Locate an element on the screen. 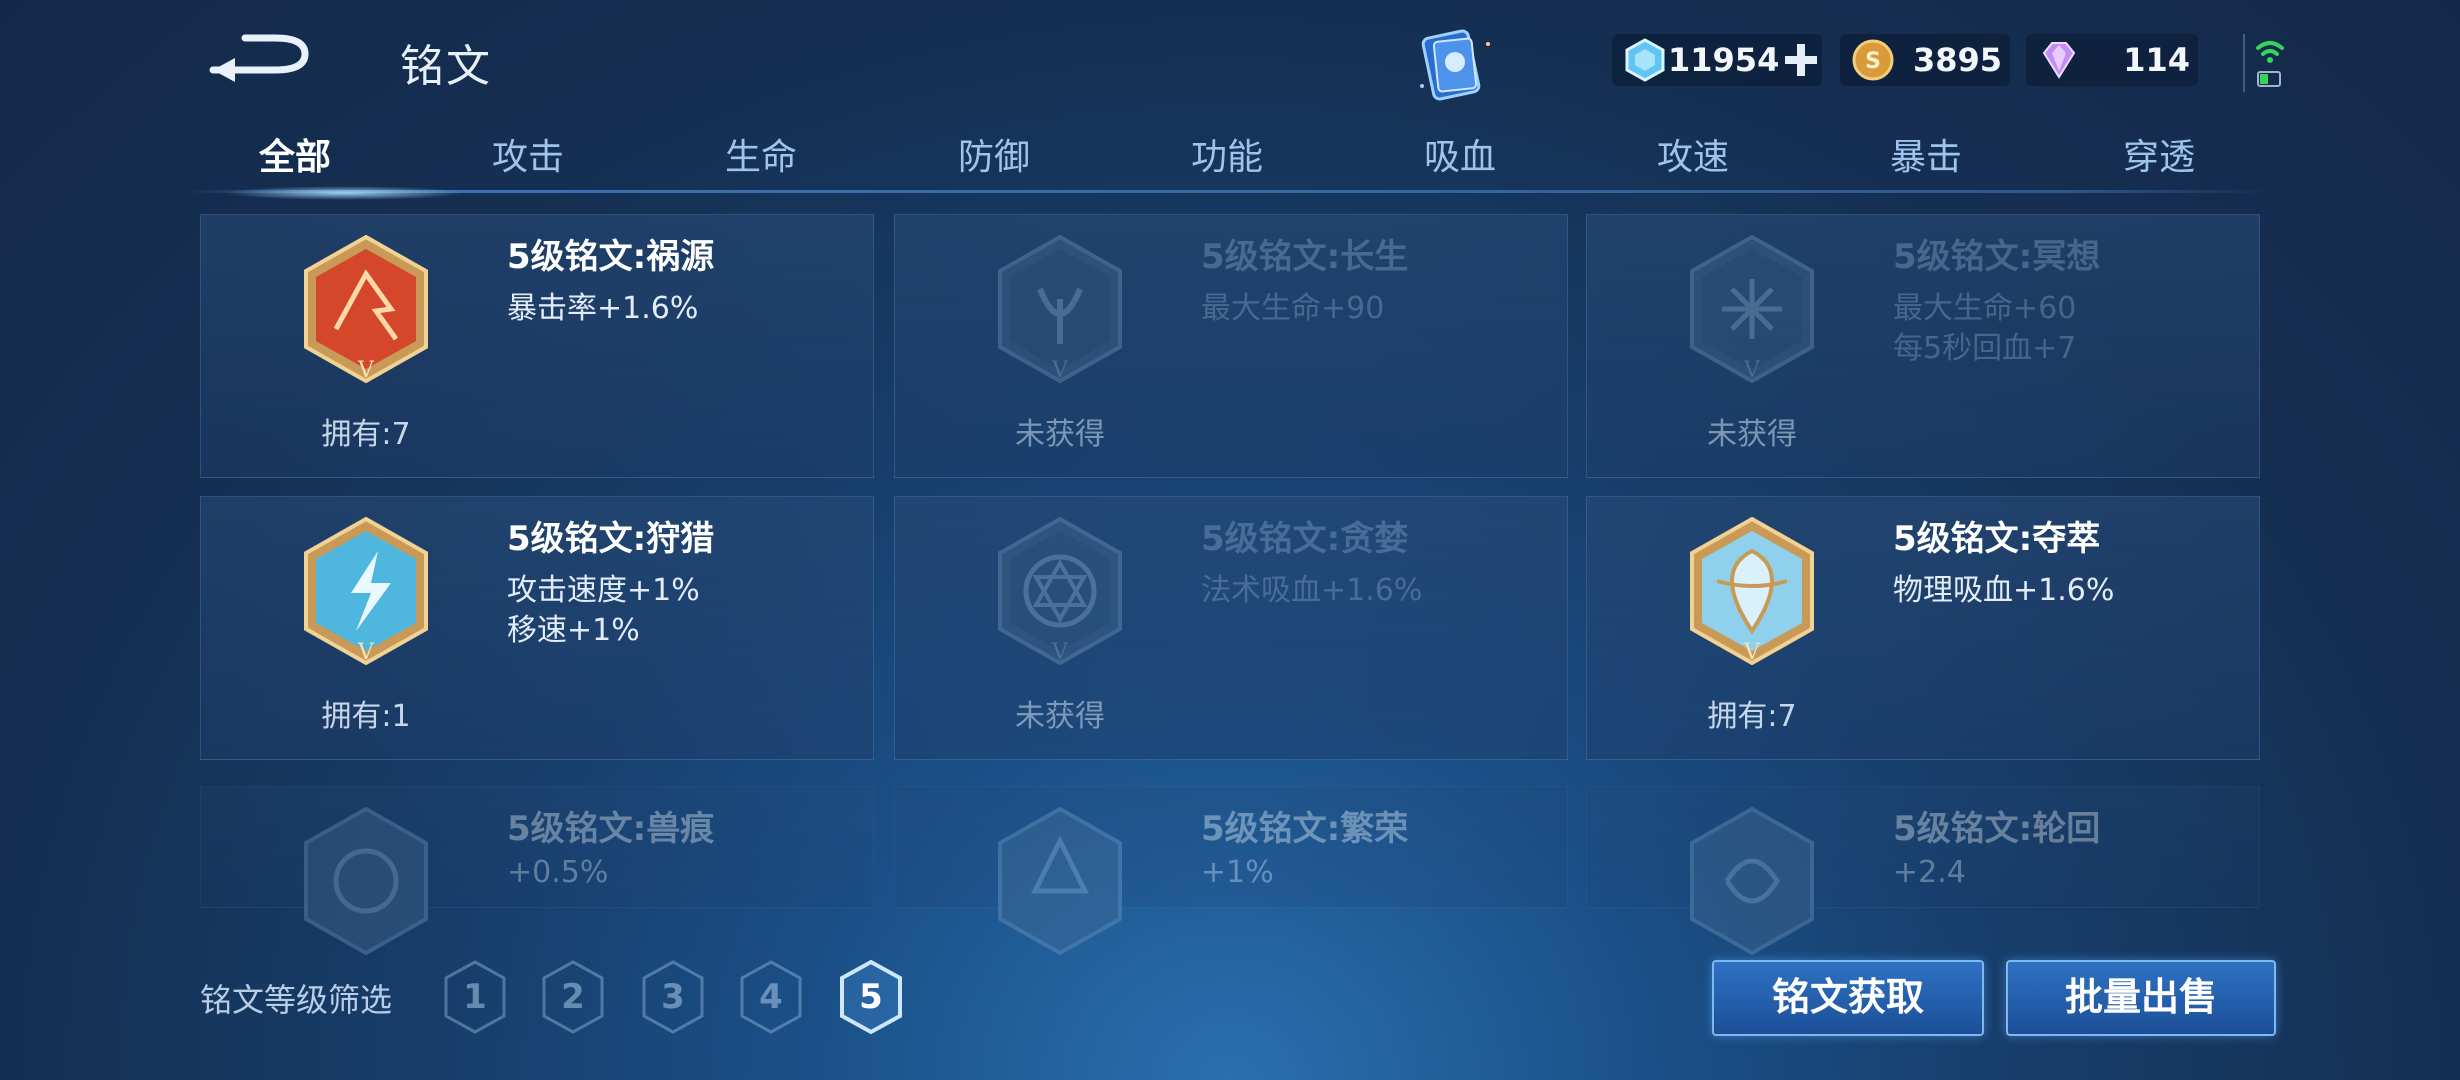 The width and height of the screenshot is (2460, 1080). level-filter-2: 2 is located at coordinates (573, 997).